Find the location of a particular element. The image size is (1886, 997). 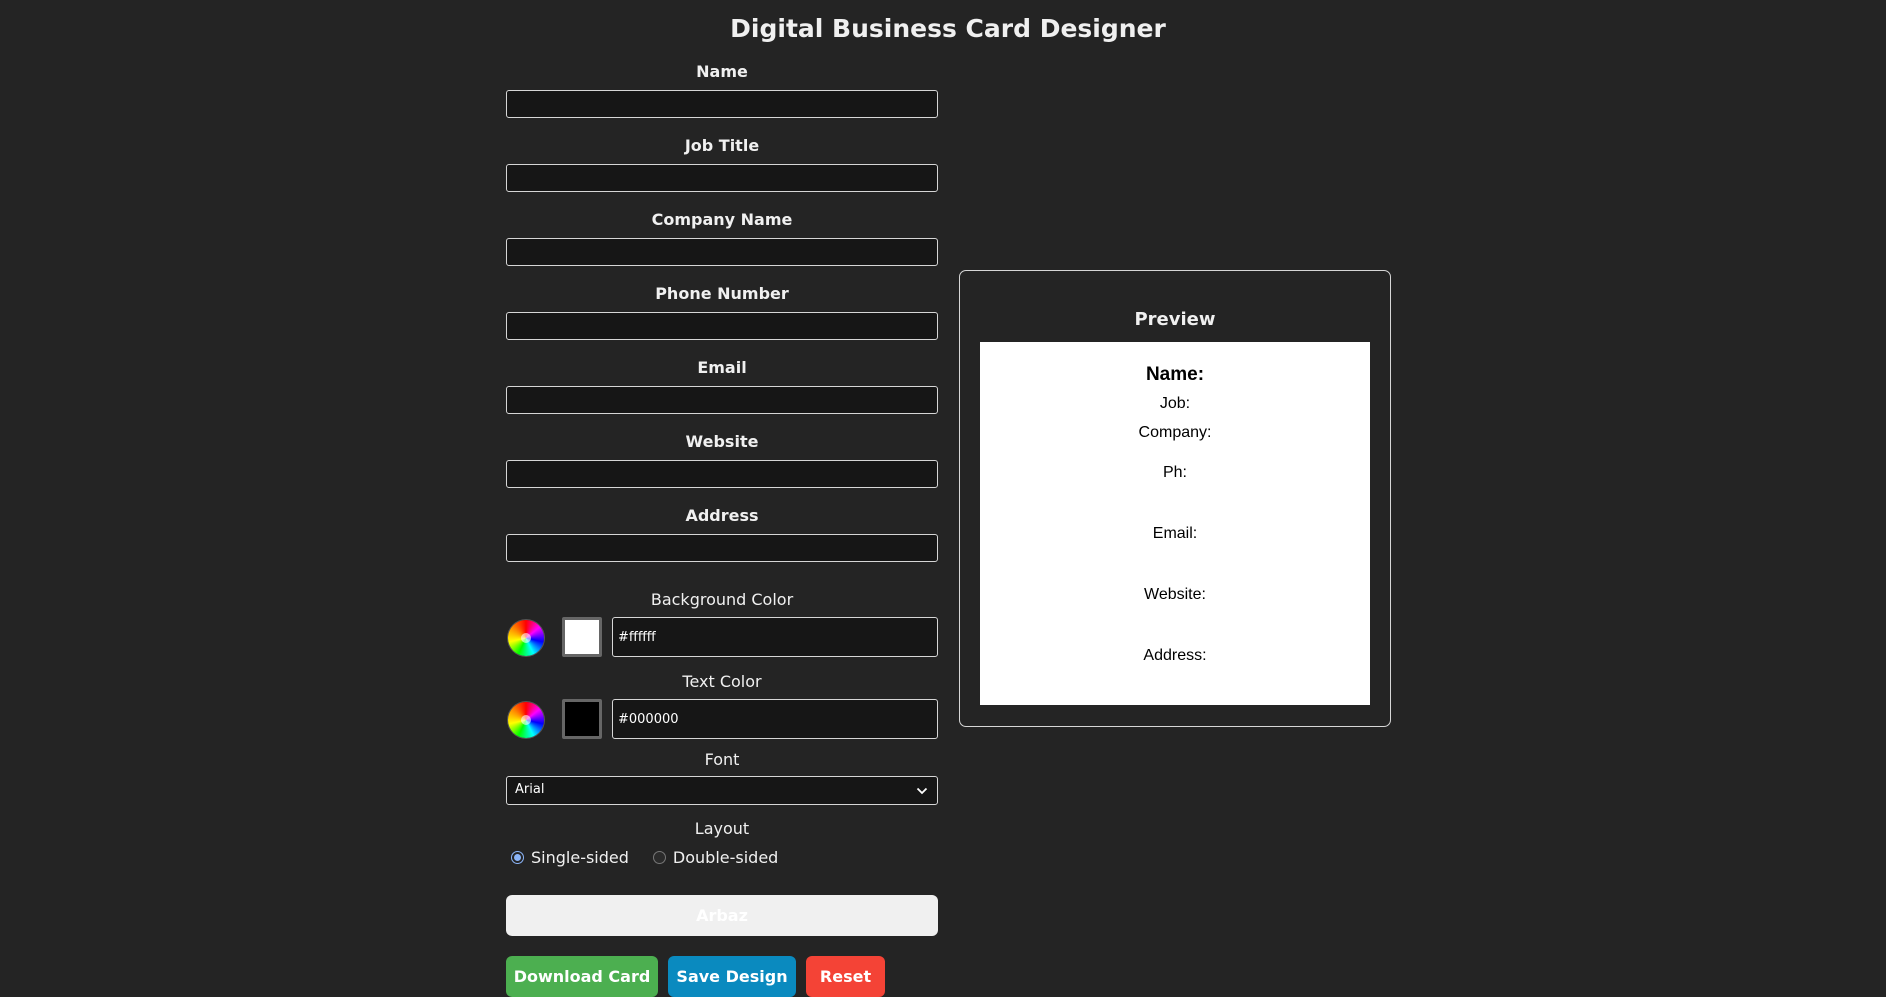

single-sided-radio is located at coordinates (517, 857).